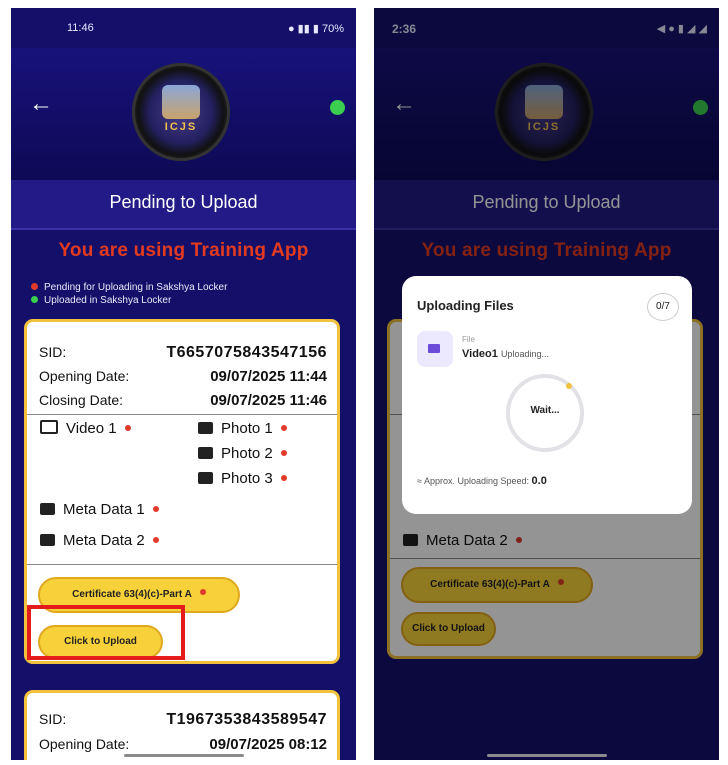 Image resolution: width=728 pixels, height=765 pixels. What do you see at coordinates (268, 400) in the screenshot?
I see `closing-date-value: 09/07/2025 11:46` at bounding box center [268, 400].